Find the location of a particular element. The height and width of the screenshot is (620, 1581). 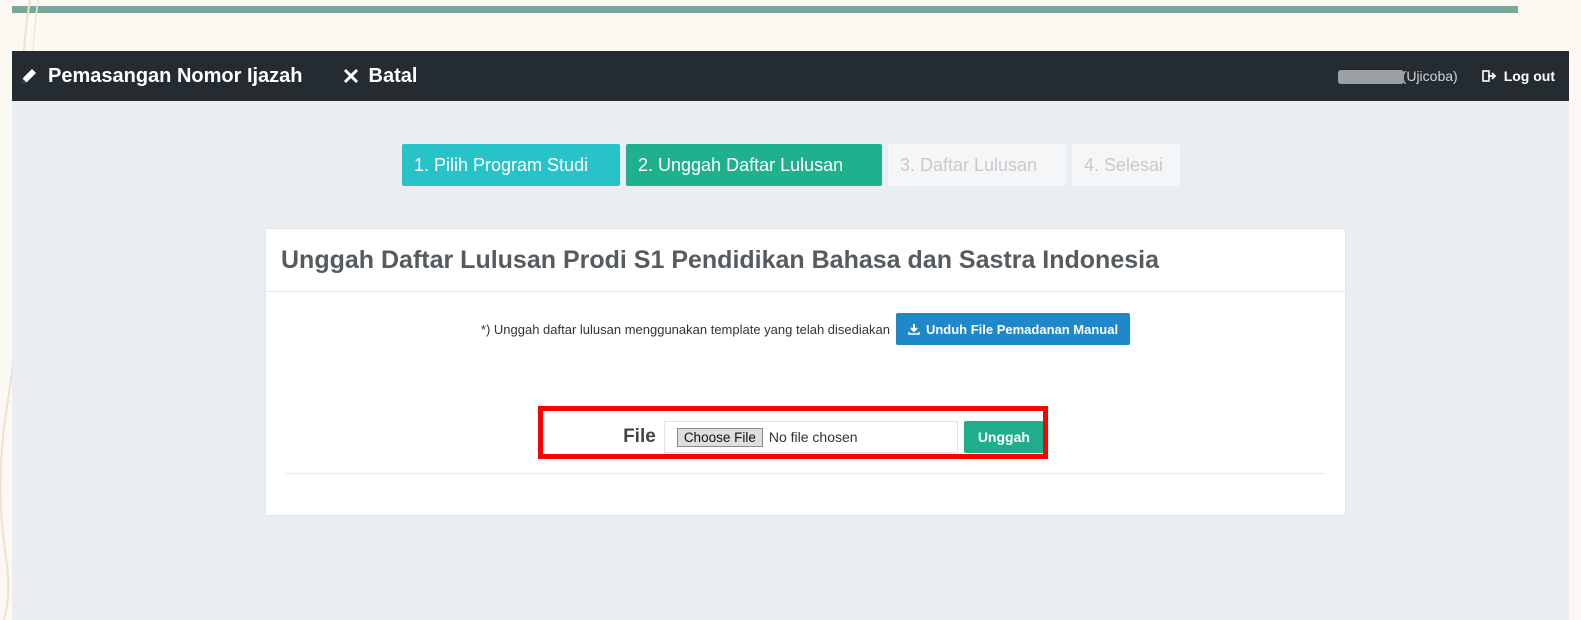

cancel-button: Batal is located at coordinates (380, 76).